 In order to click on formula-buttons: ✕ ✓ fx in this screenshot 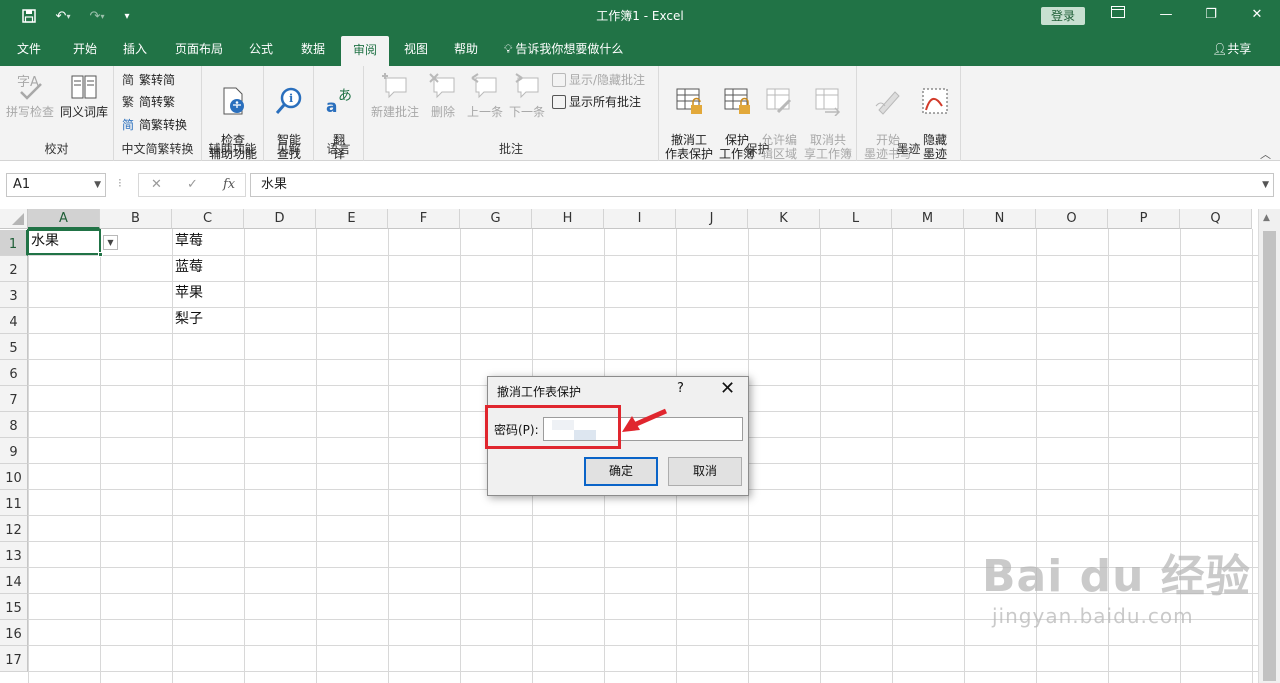, I will do `click(192, 185)`.